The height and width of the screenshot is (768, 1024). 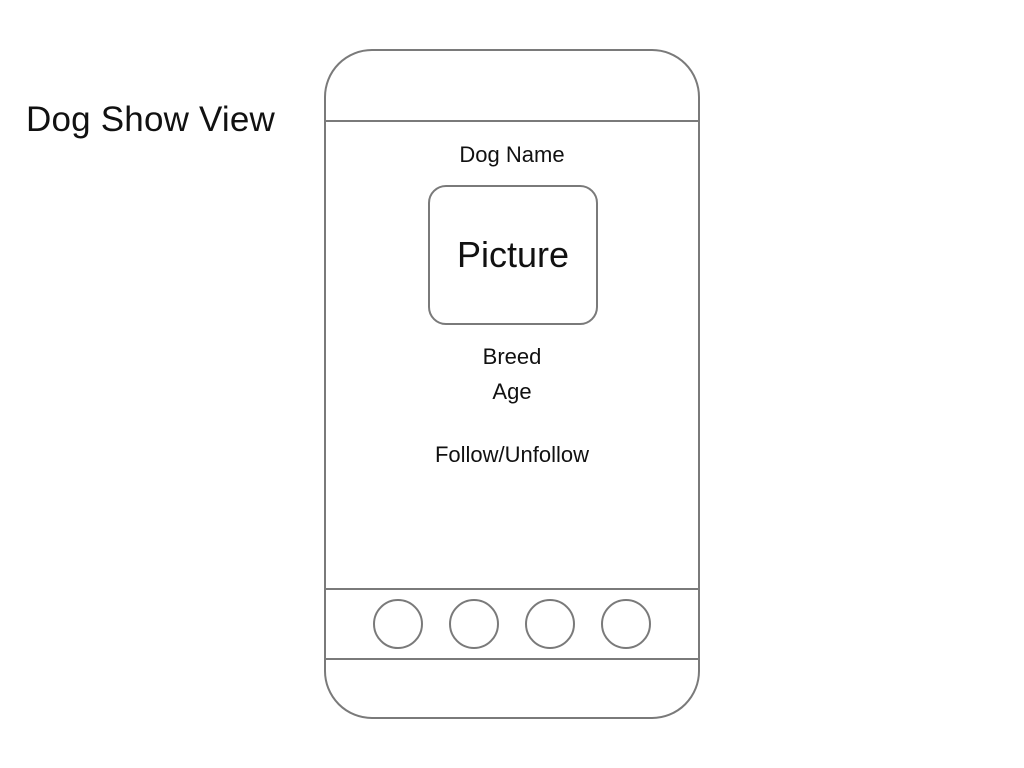 I want to click on tab-bar, so click(x=512, y=624).